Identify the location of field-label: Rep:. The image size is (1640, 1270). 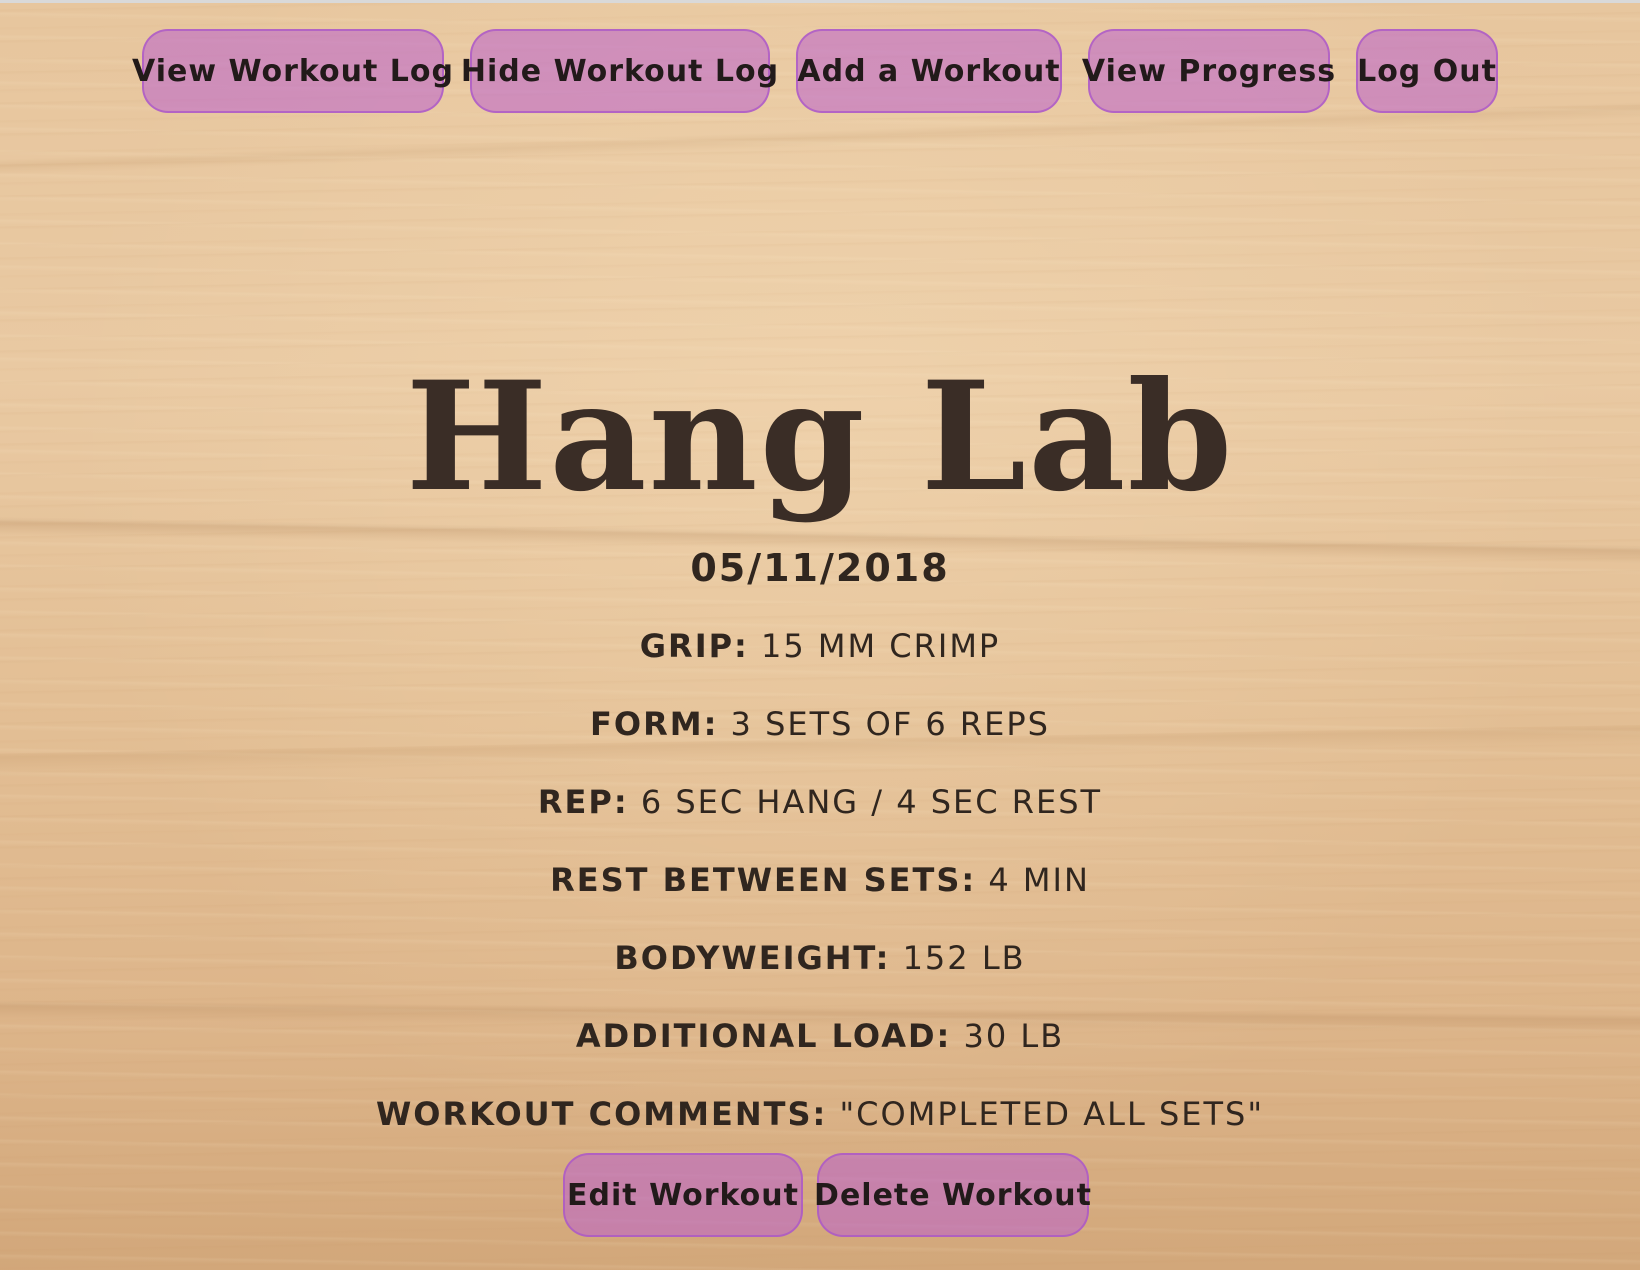
(583, 802).